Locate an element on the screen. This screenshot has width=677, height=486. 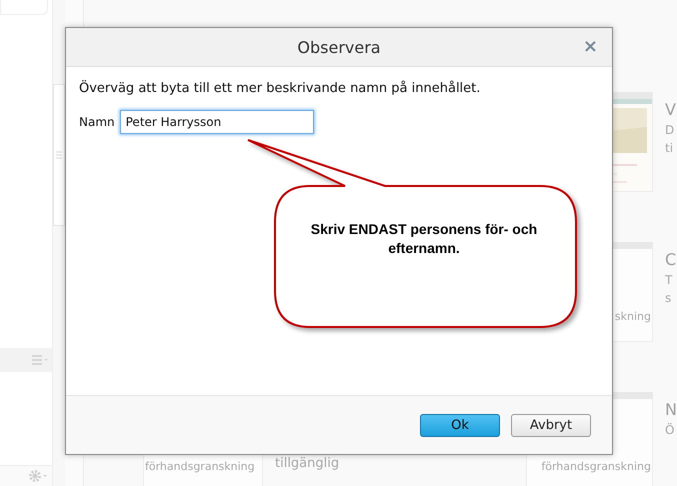
preview-placeholder-text: skning is located at coordinates (633, 317).